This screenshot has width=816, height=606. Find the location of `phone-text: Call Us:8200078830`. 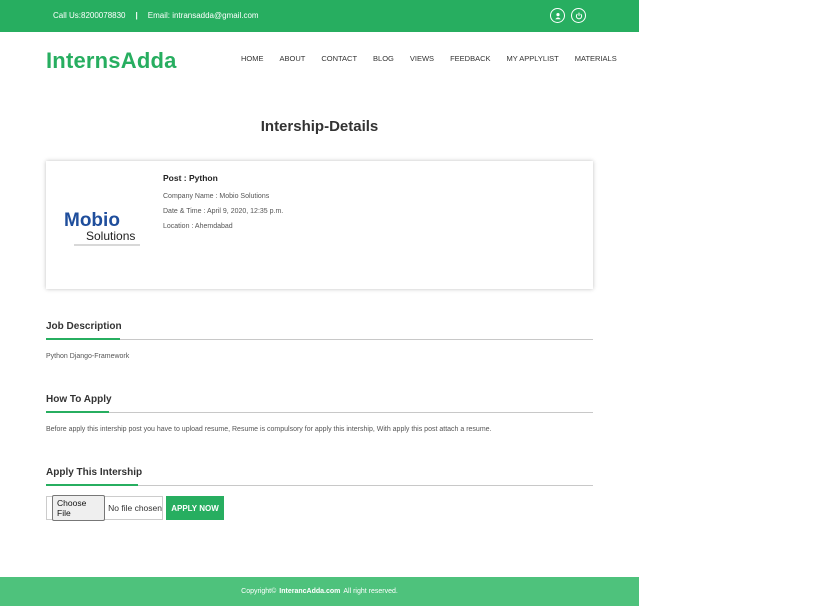

phone-text: Call Us:8200078830 is located at coordinates (89, 15).